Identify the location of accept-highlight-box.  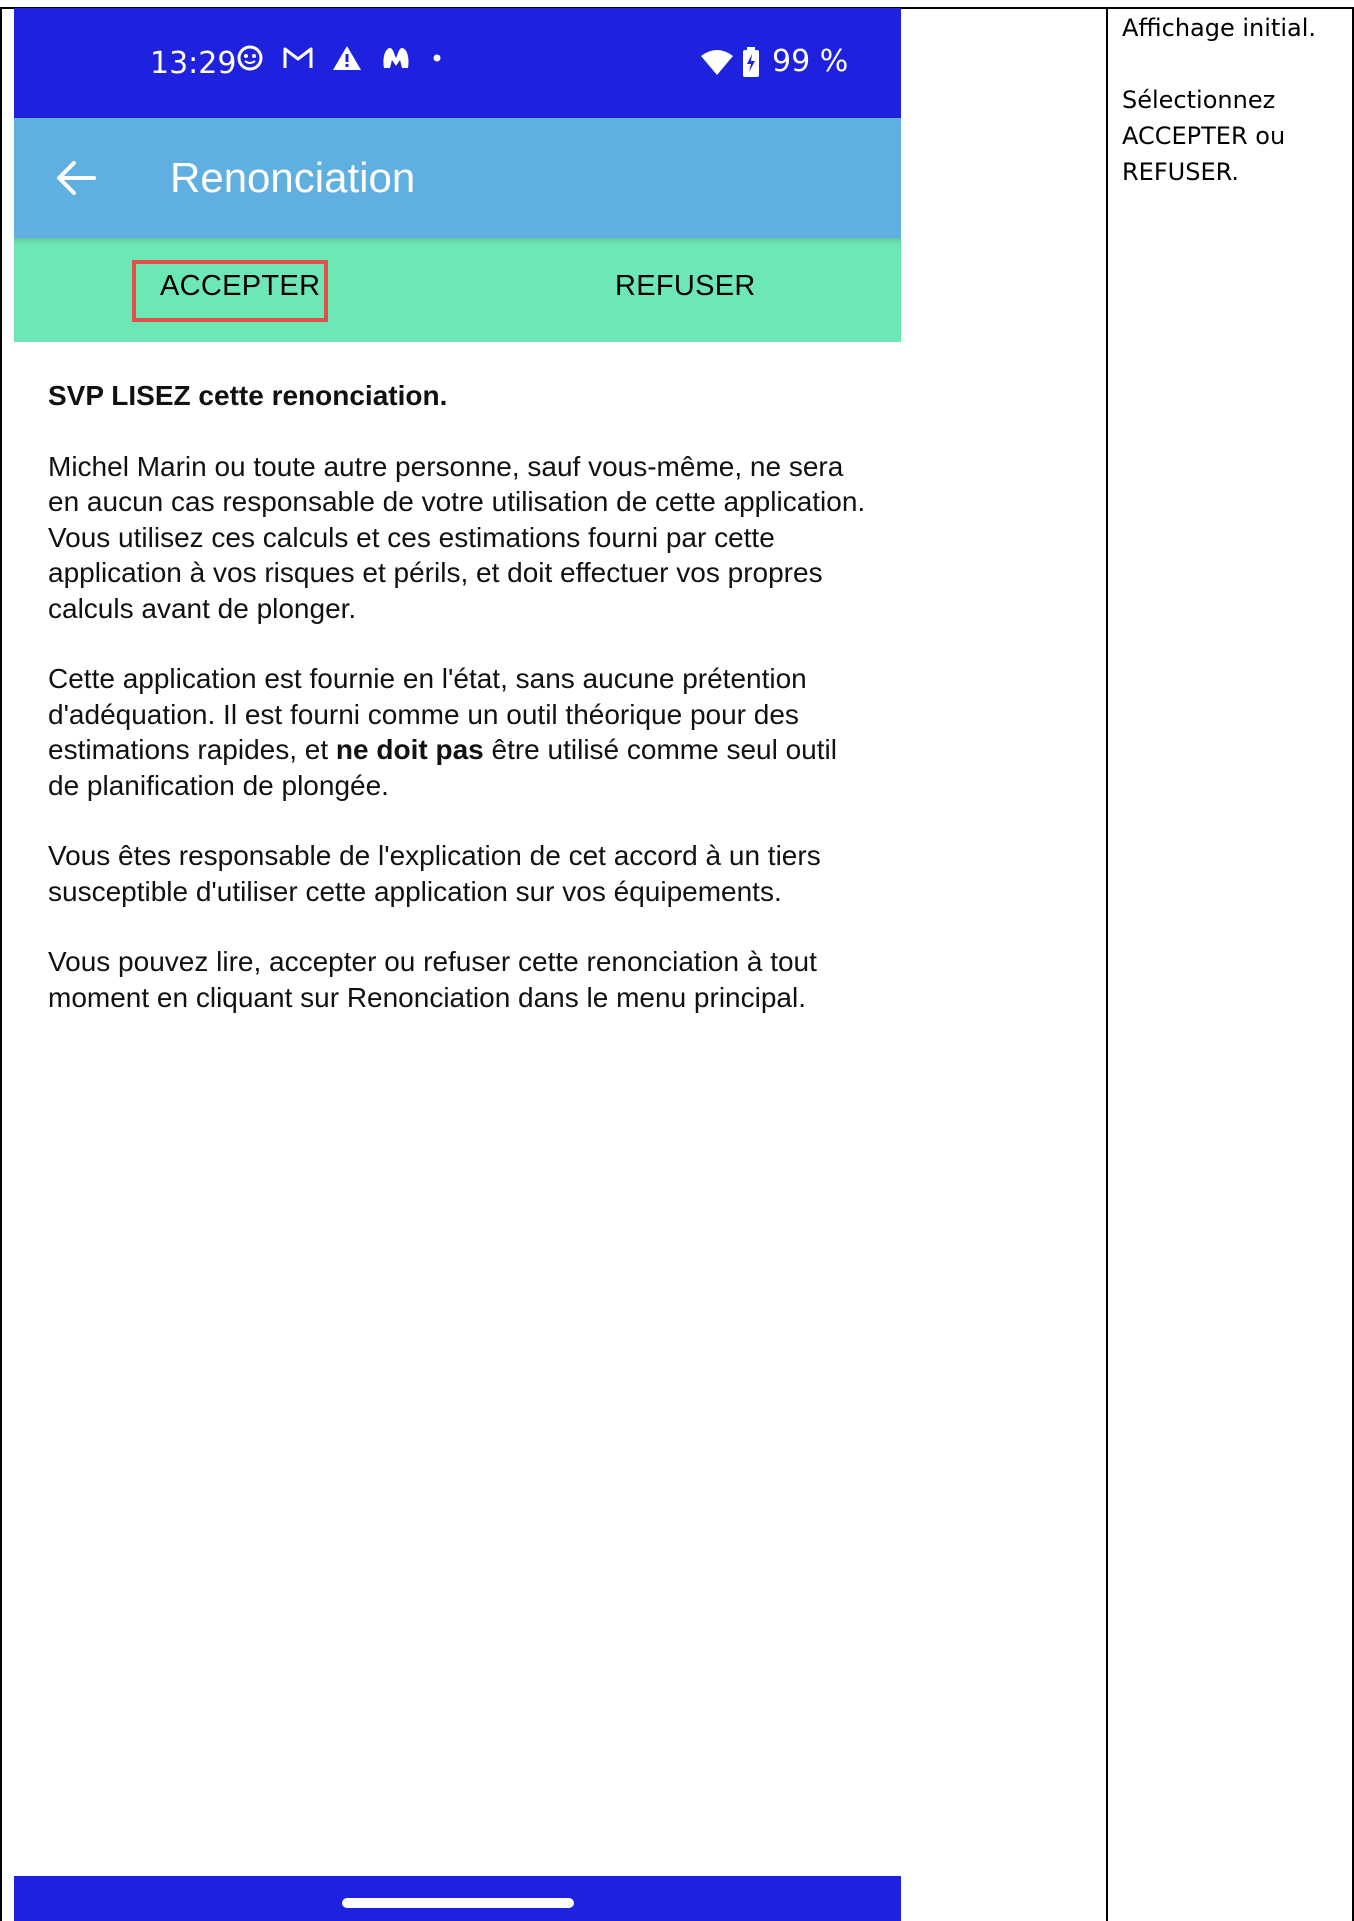
(230, 291).